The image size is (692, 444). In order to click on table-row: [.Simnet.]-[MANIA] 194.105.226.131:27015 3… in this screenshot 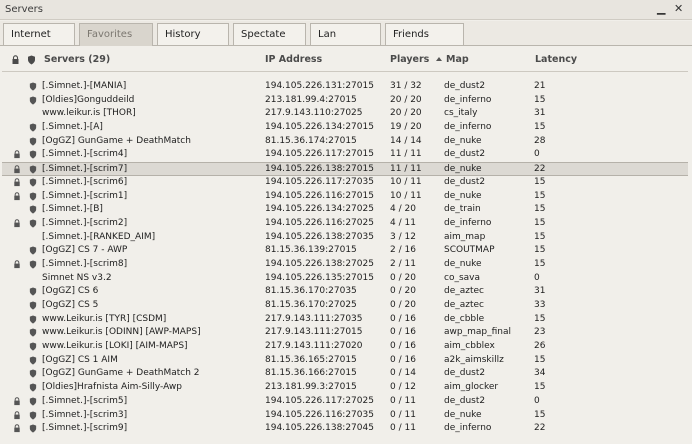, I will do `click(345, 87)`.